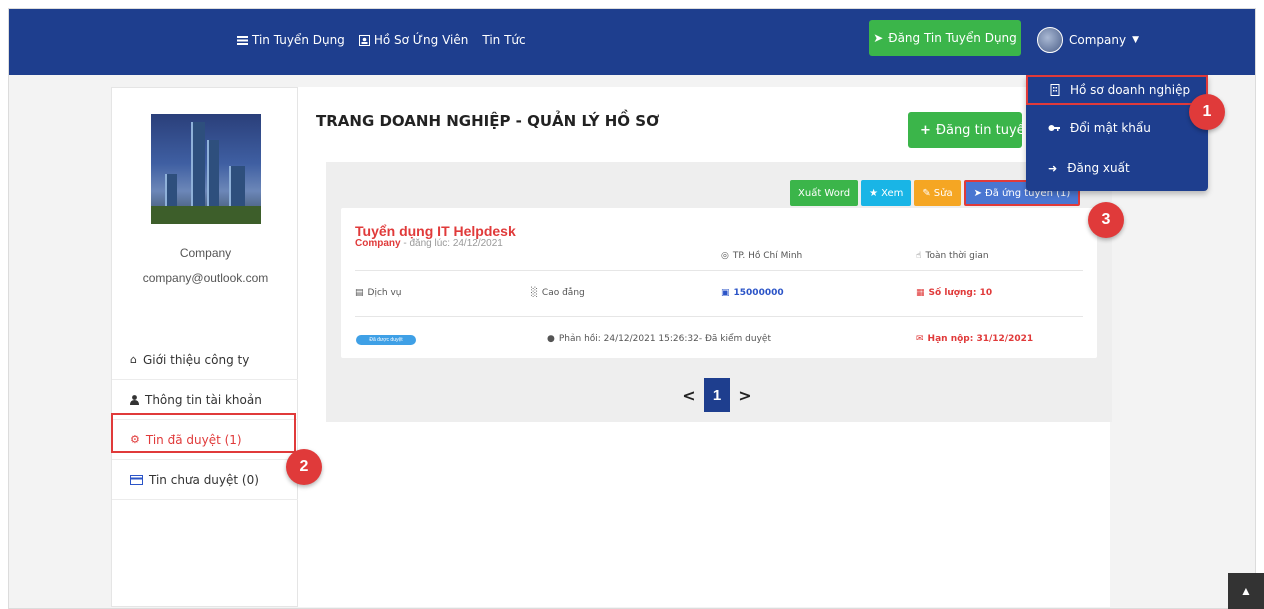 Image resolution: width=1264 pixels, height=609 pixels. I want to click on sidebar-item-label: Giới thiệu công ty, so click(196, 359).